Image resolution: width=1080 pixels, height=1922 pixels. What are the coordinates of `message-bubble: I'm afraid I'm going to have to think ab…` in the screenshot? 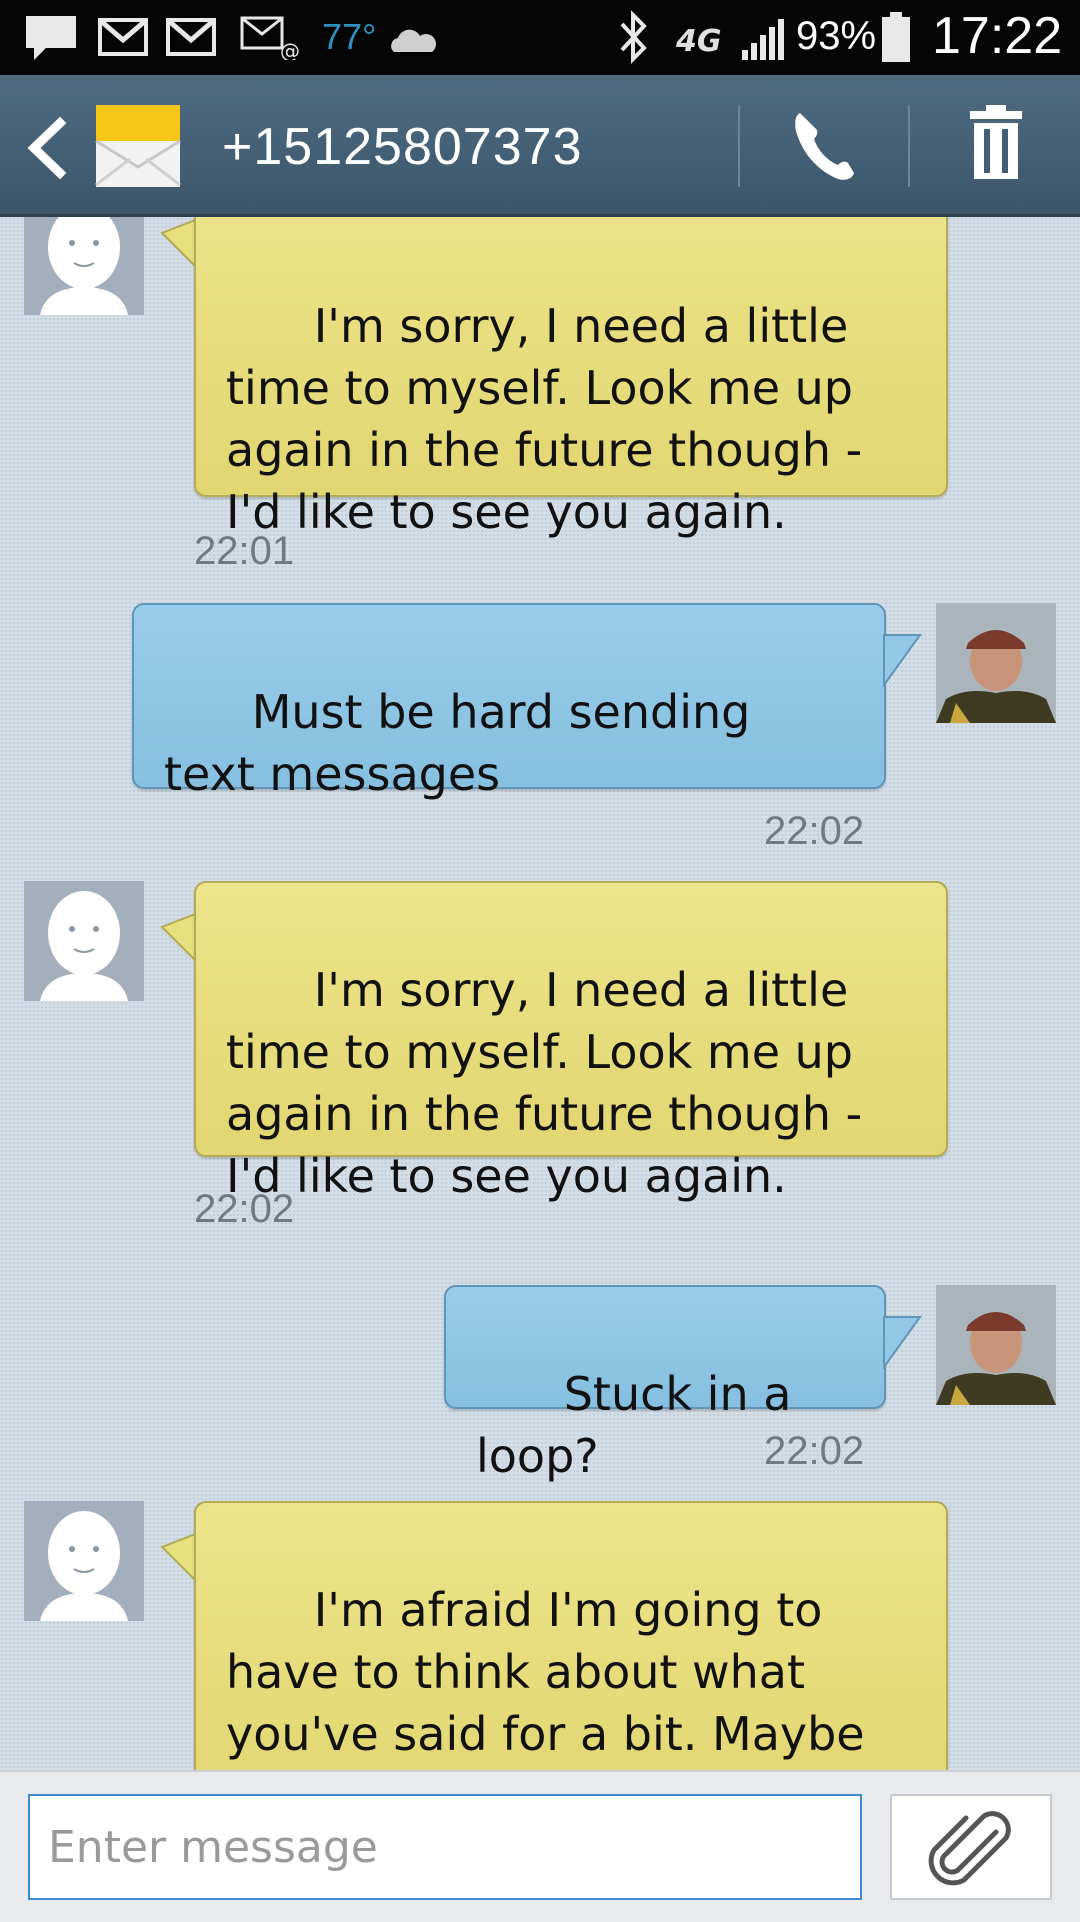 It's located at (571, 1635).